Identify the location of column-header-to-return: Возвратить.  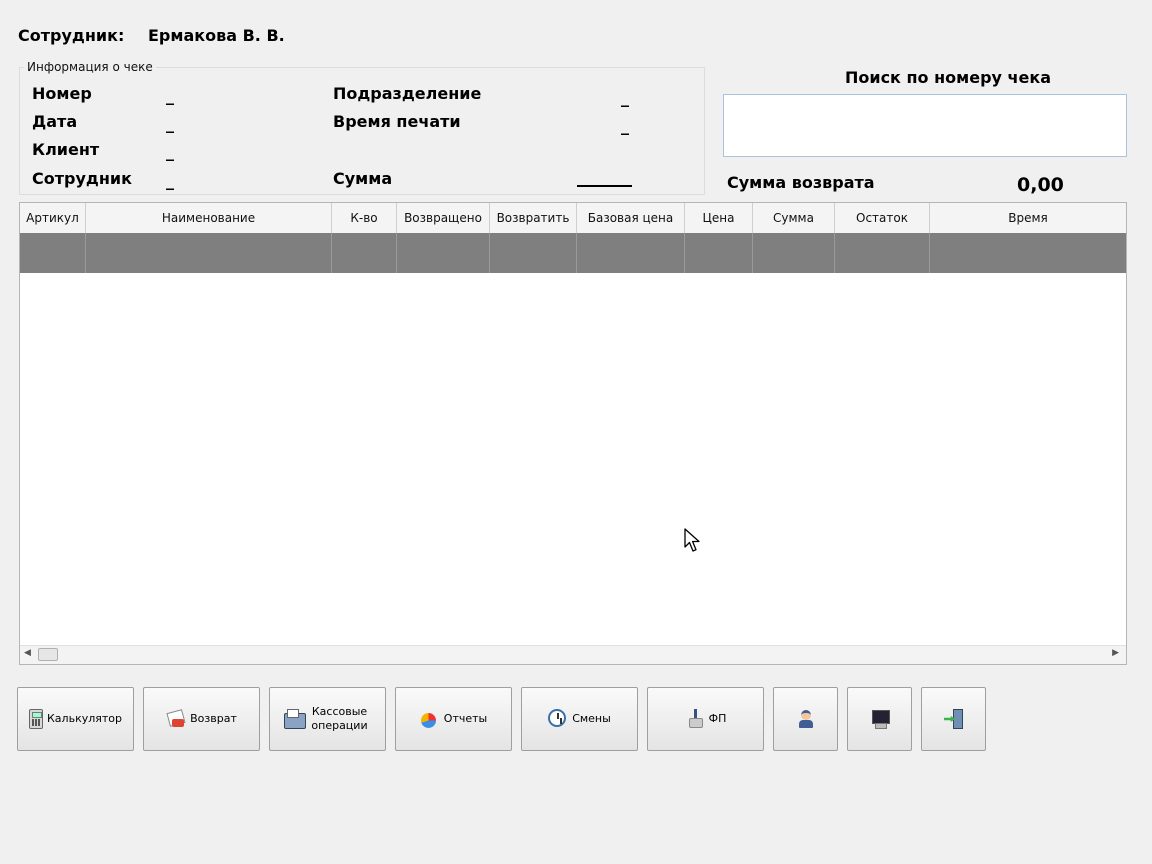
(533, 218).